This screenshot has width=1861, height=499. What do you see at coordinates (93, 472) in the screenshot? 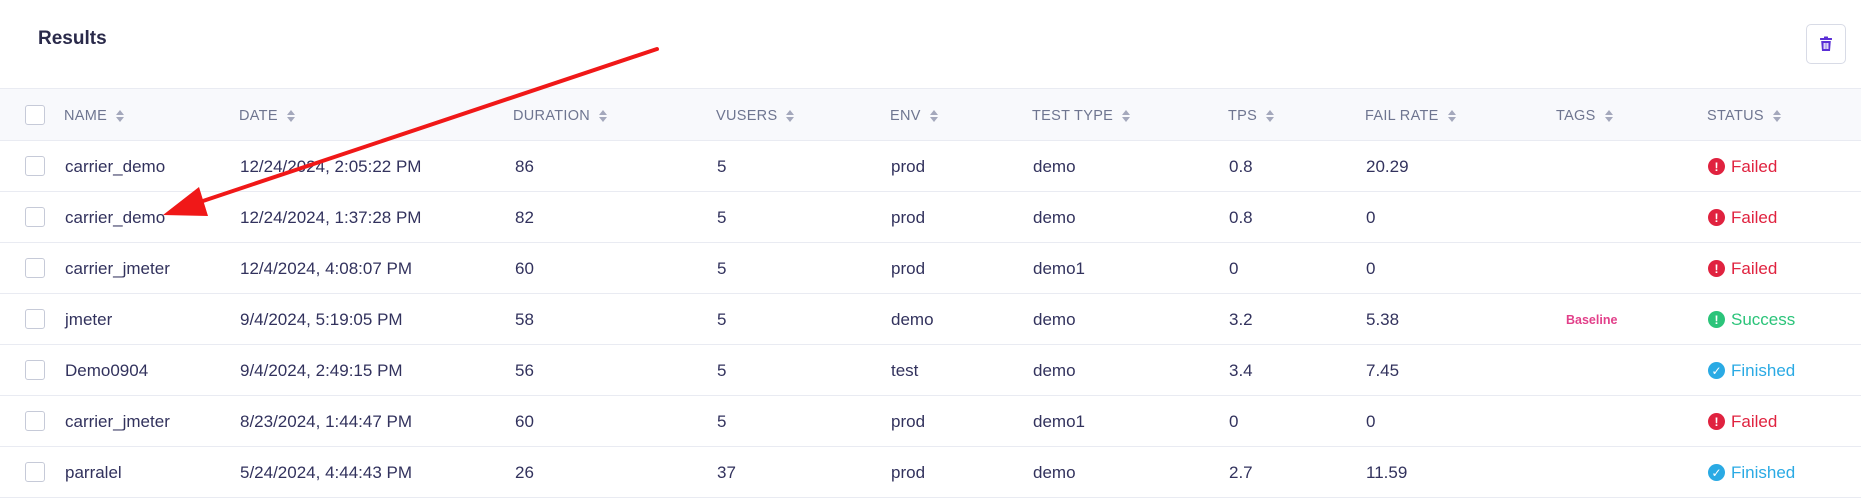
I see `cell-name: parralel` at bounding box center [93, 472].